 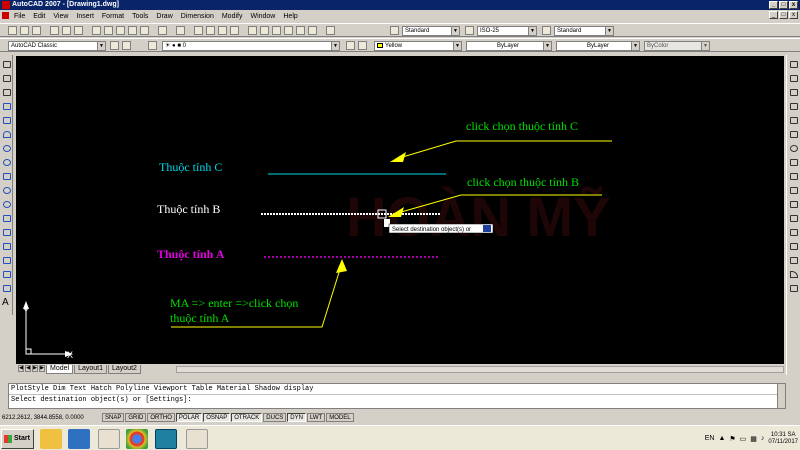 I want to click on rotate-icon, so click(x=794, y=148).